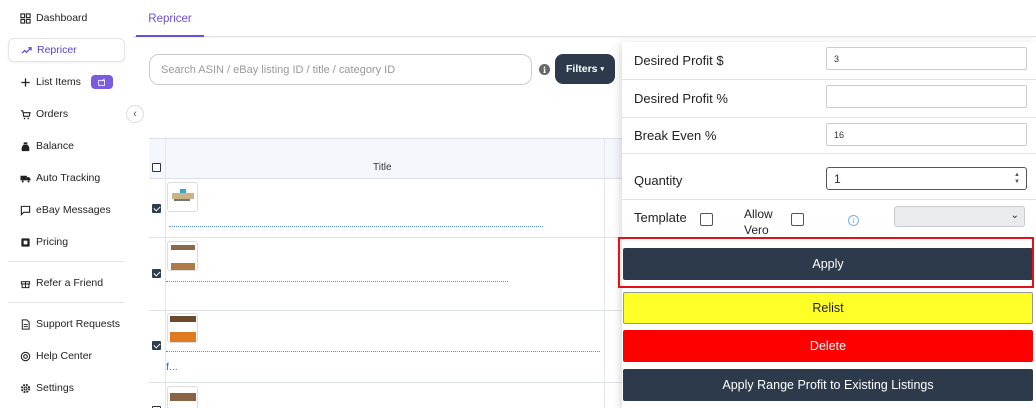 Image resolution: width=1036 pixels, height=408 pixels. Describe the element at coordinates (797, 219) in the screenshot. I see `allow-vero-checkbox` at that location.